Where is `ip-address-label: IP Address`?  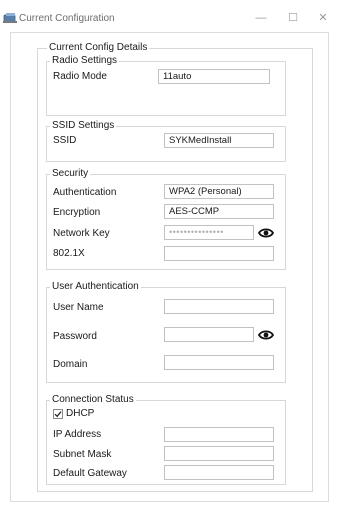
ip-address-label: IP Address is located at coordinates (77, 434).